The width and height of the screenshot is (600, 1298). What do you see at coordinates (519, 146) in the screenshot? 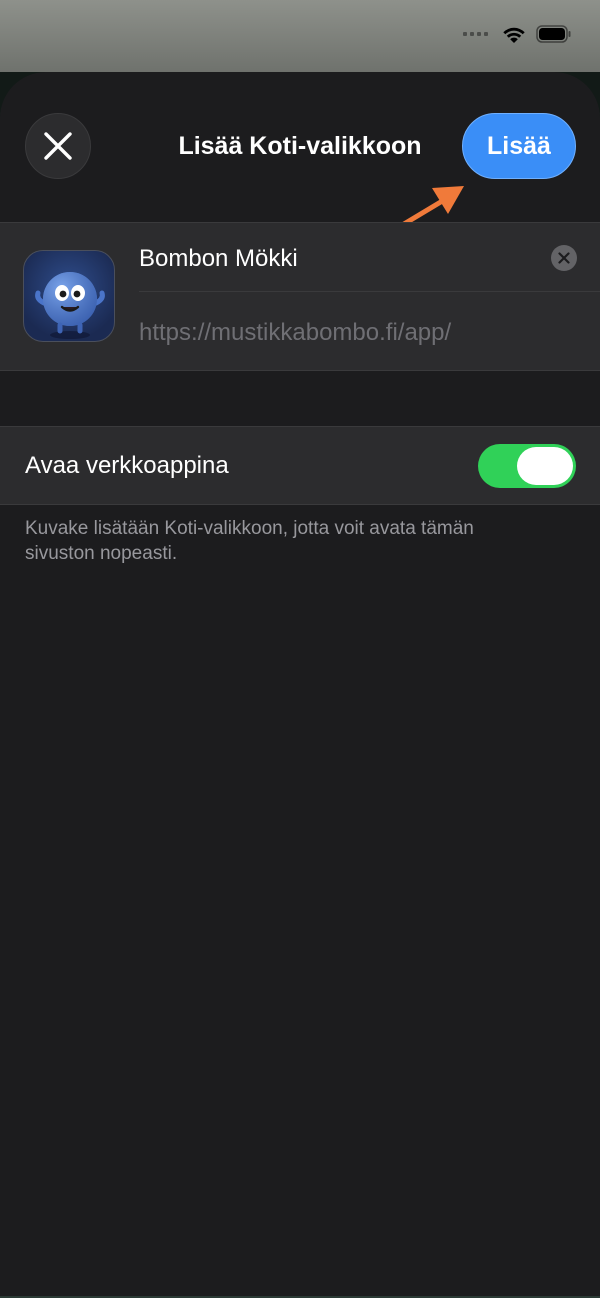
I see `add-button: Lisää` at bounding box center [519, 146].